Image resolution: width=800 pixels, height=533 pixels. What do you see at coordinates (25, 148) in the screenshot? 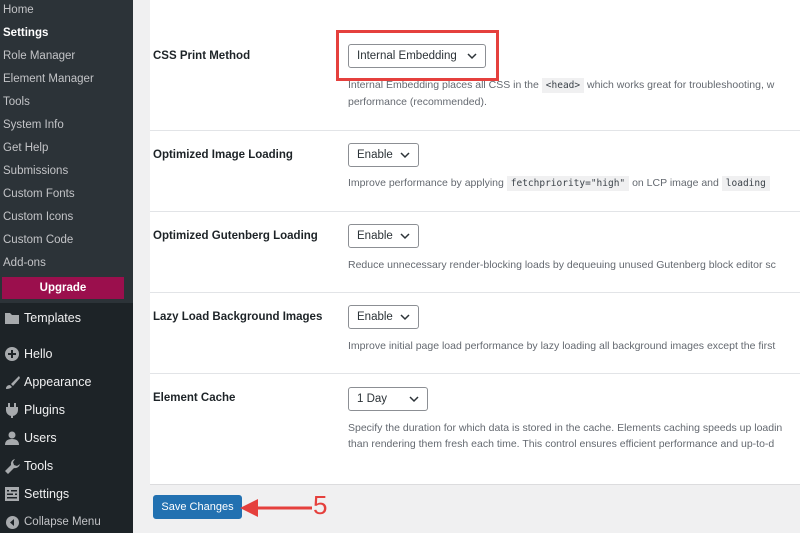
I see `submenu-item-get-help: Get Help` at bounding box center [25, 148].